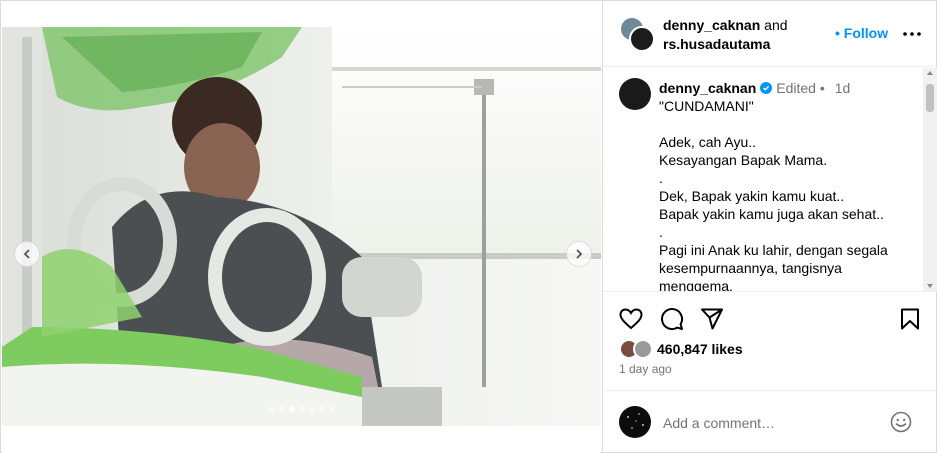  I want to click on caption-line: Bapak yakin kamu juga akan sehat.., so click(771, 214).